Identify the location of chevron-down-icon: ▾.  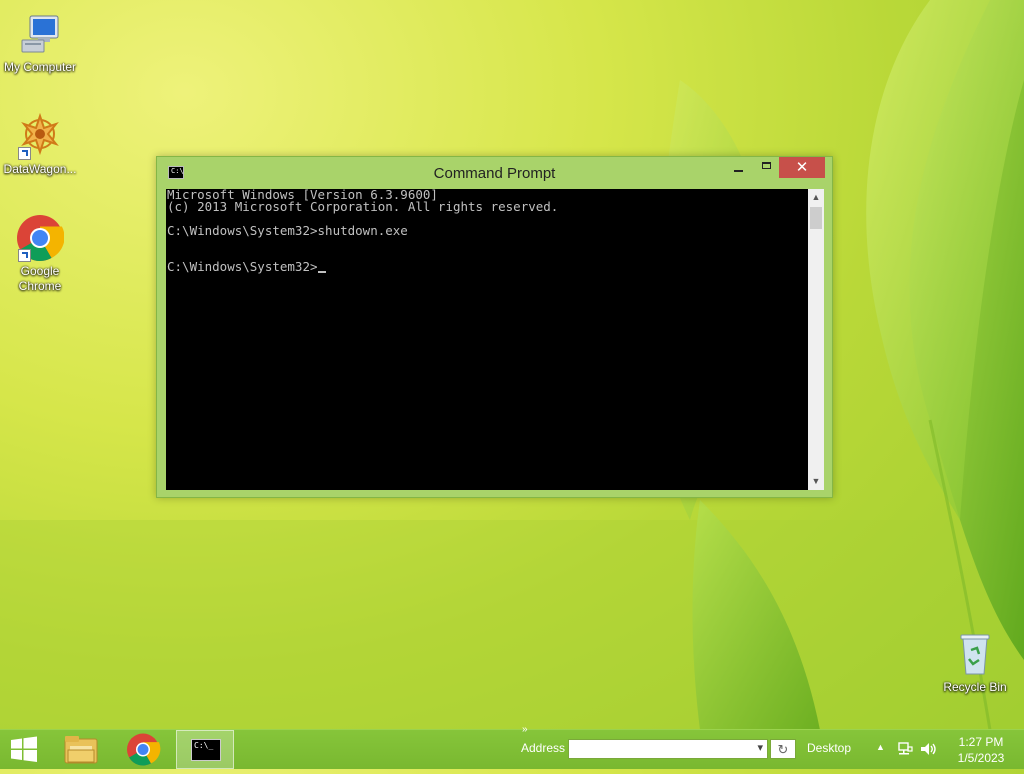
(760, 747).